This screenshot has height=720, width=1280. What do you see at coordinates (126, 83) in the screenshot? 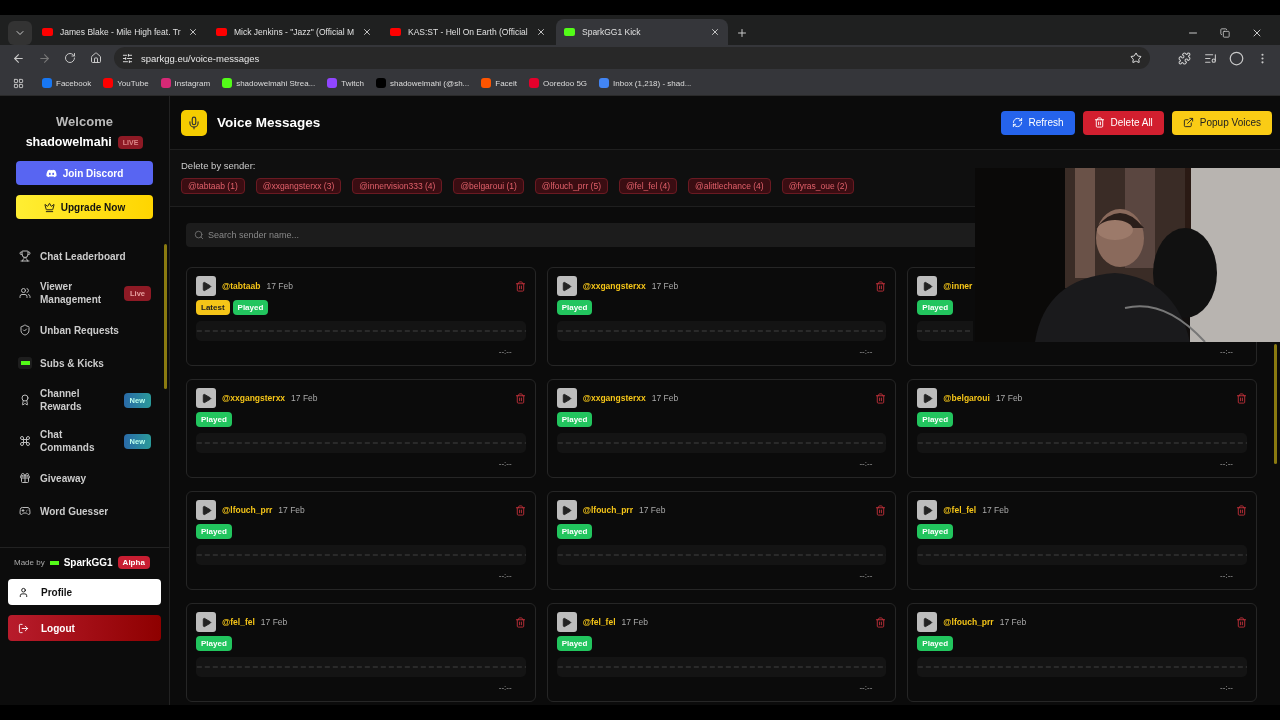
I see `bookmark: YouTube` at bounding box center [126, 83].